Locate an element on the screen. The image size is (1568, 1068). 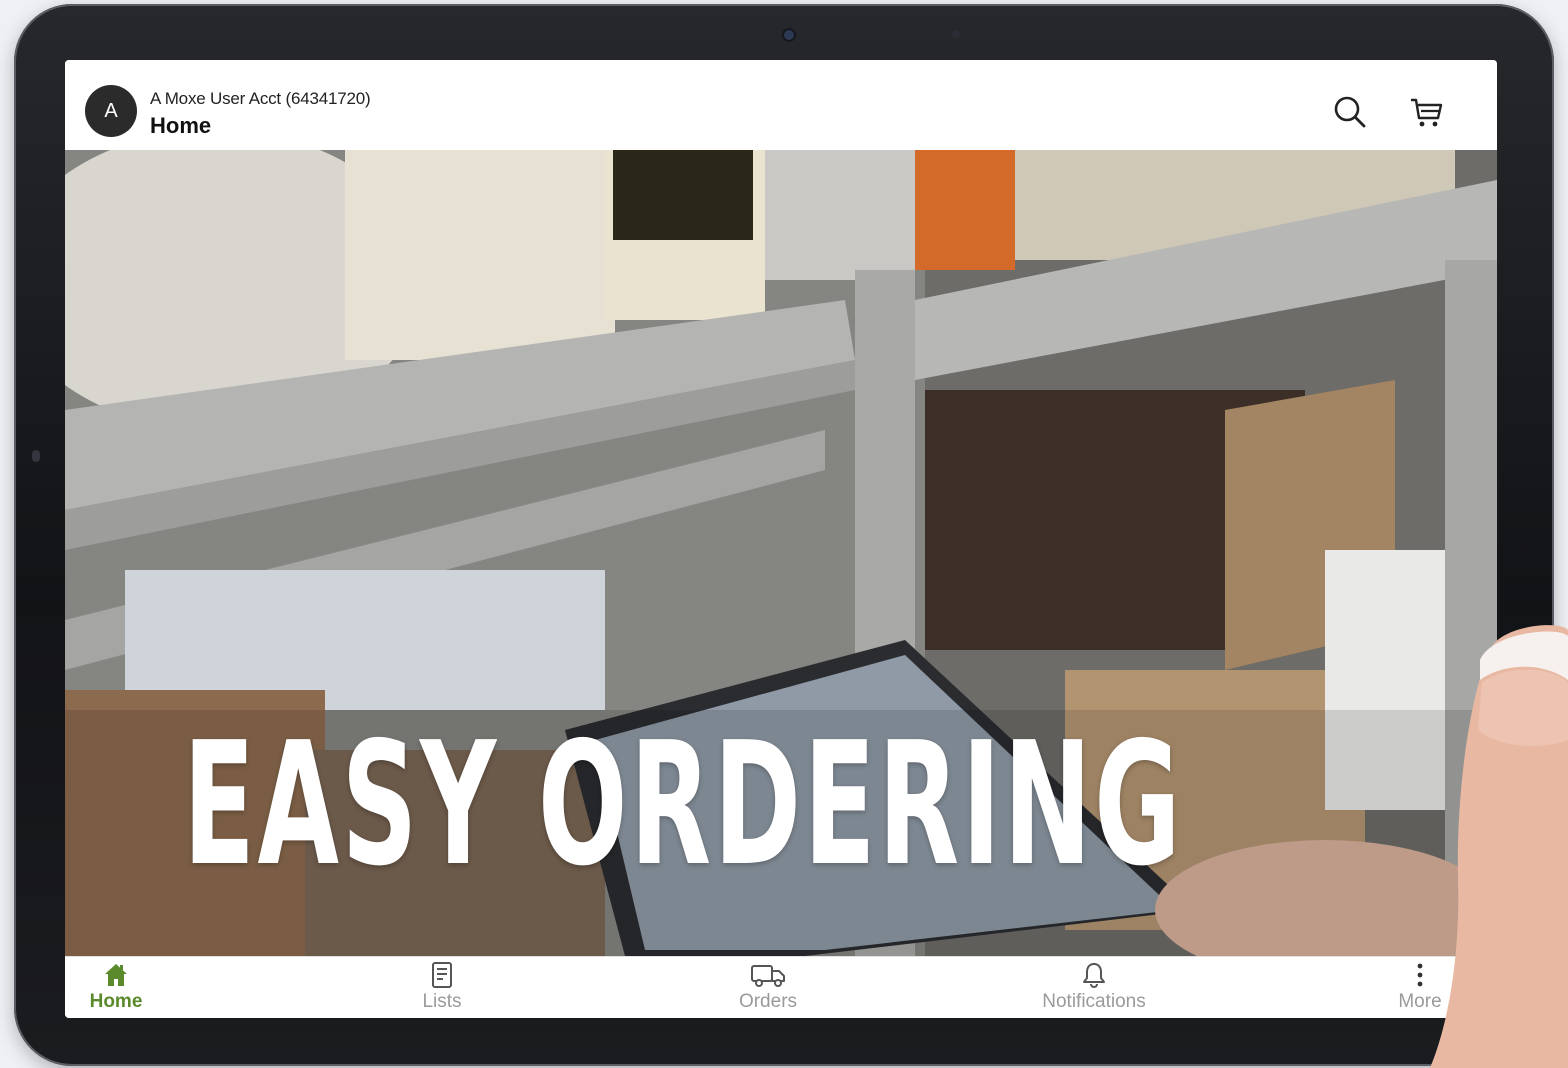
tab-lists: Lists is located at coordinates (442, 987).